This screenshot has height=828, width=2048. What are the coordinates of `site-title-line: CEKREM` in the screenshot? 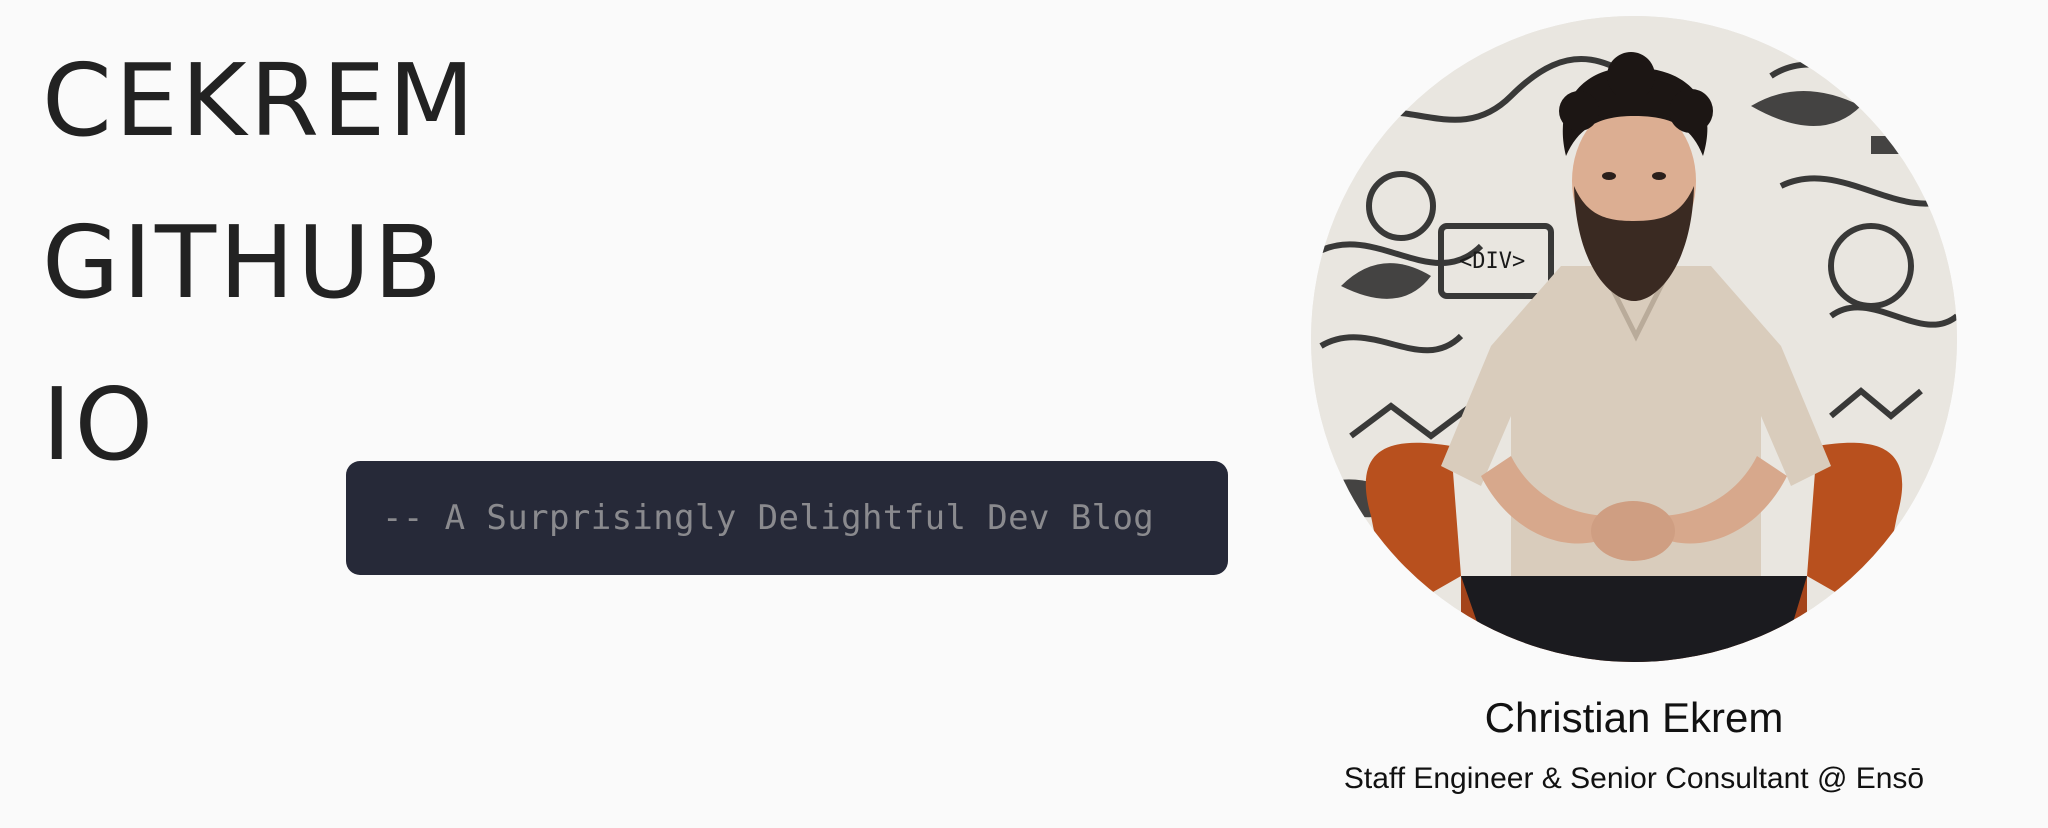 It's located at (260, 100).